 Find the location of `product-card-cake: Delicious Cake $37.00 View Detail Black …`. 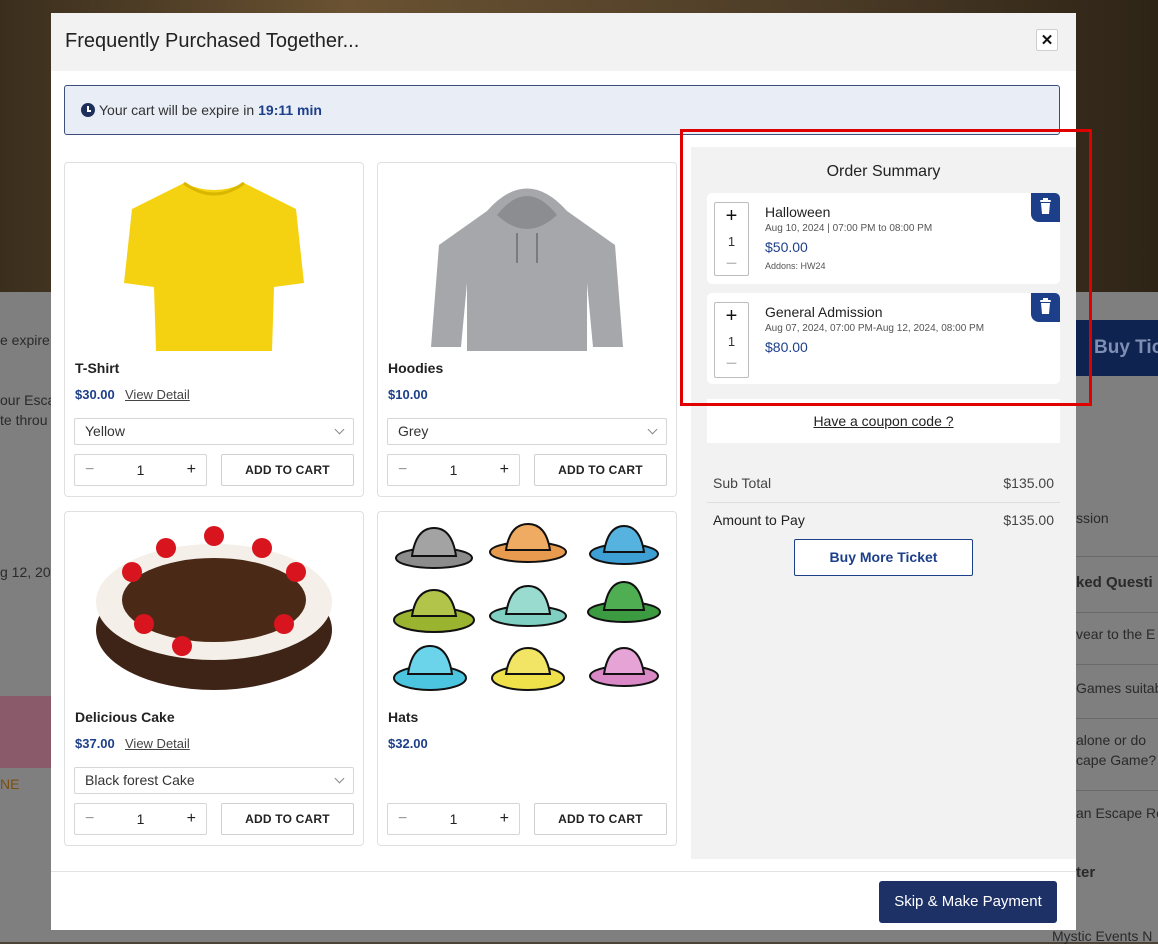

product-card-cake: Delicious Cake $37.00 View Detail Black … is located at coordinates (214, 678).